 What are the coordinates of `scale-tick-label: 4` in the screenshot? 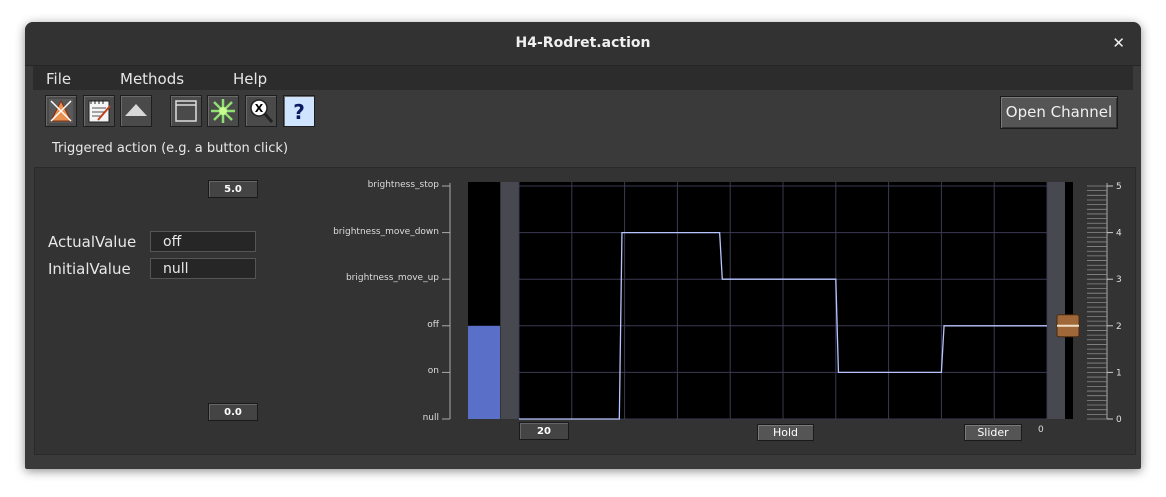 It's located at (1119, 234).